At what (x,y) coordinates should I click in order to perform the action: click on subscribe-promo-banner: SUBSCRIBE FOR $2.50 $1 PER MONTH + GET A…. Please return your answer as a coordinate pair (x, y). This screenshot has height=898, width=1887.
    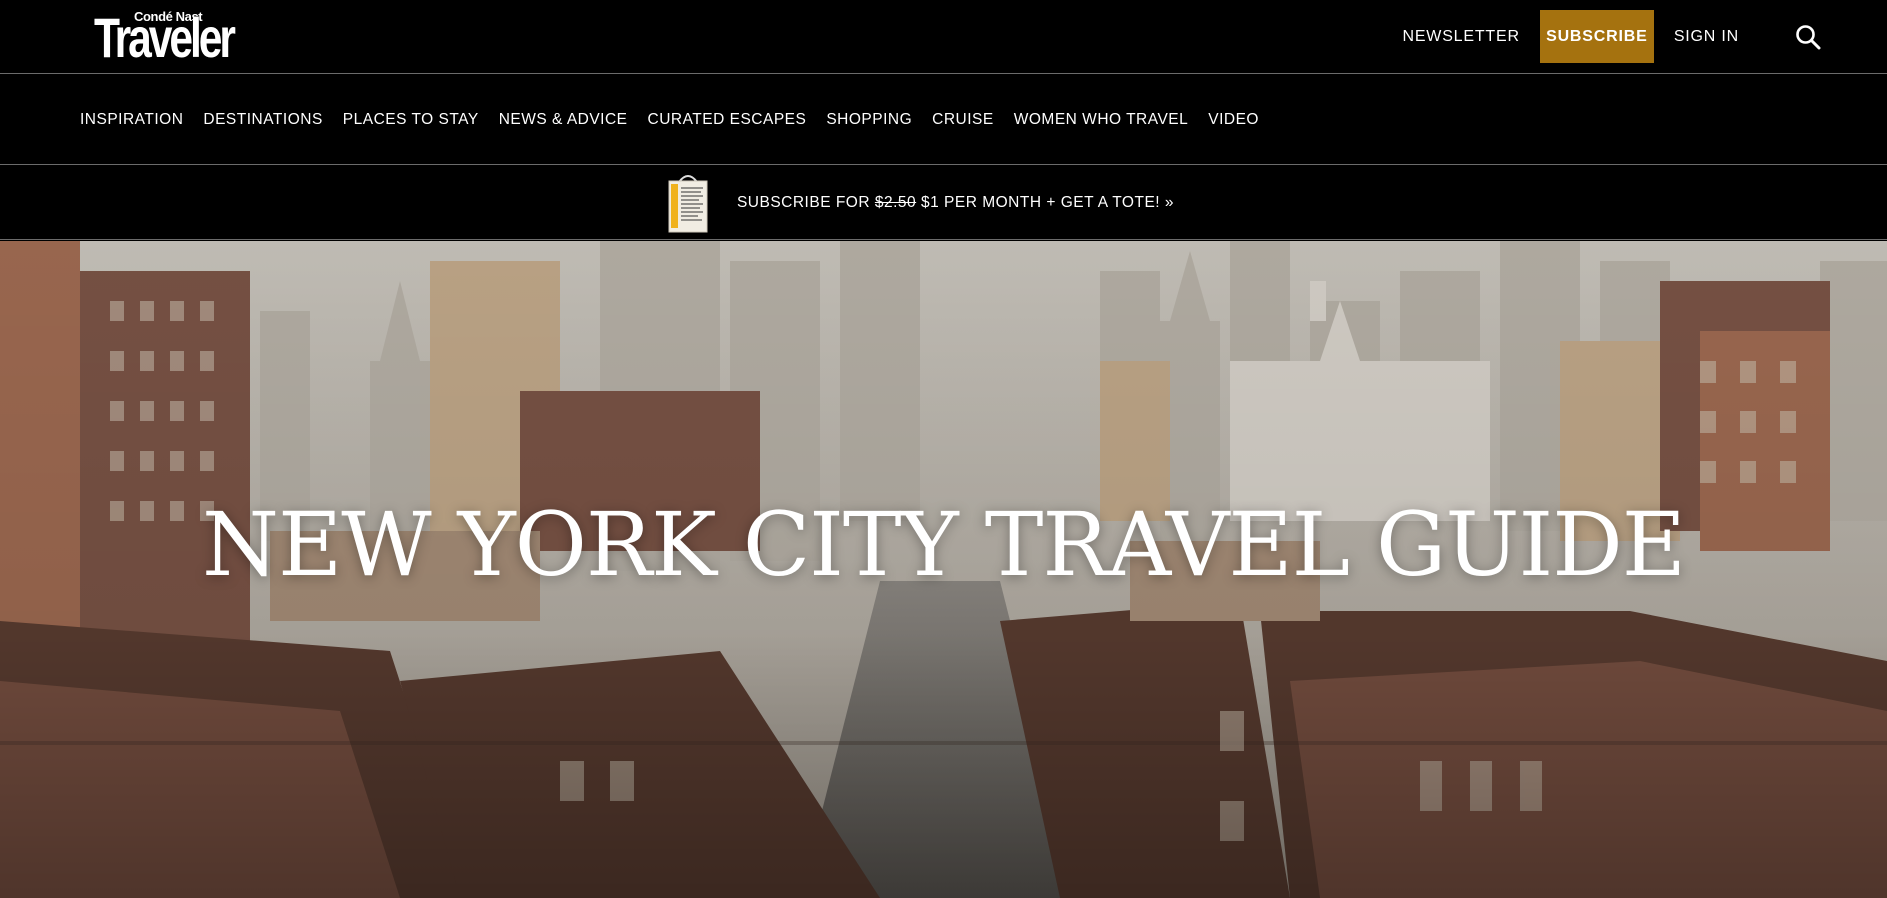
    Looking at the image, I should click on (943, 203).